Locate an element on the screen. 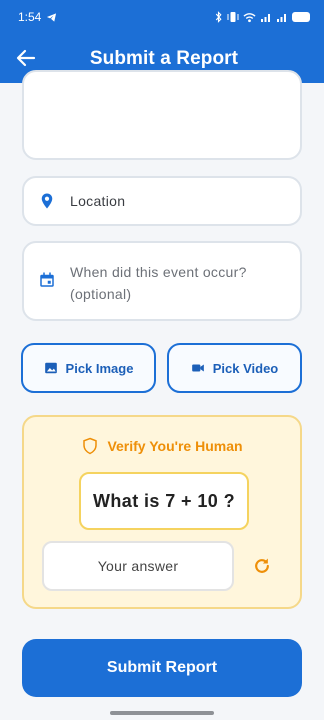 The image size is (324, 720). description-field is located at coordinates (162, 115).